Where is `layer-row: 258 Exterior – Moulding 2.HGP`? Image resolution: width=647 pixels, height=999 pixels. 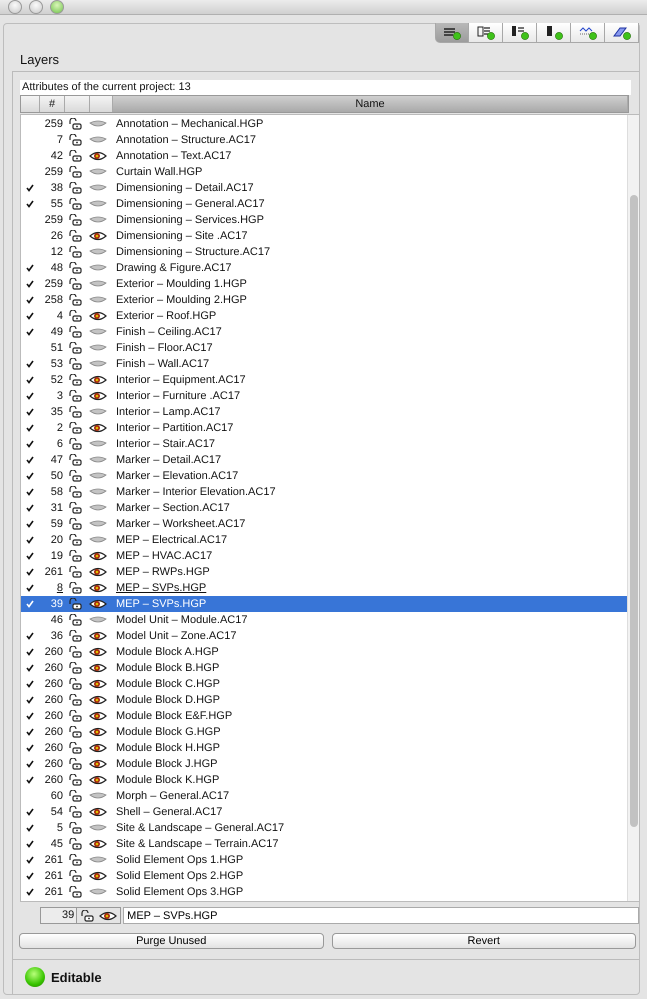
layer-row: 258 Exterior – Moulding 2.HGP is located at coordinates (324, 300).